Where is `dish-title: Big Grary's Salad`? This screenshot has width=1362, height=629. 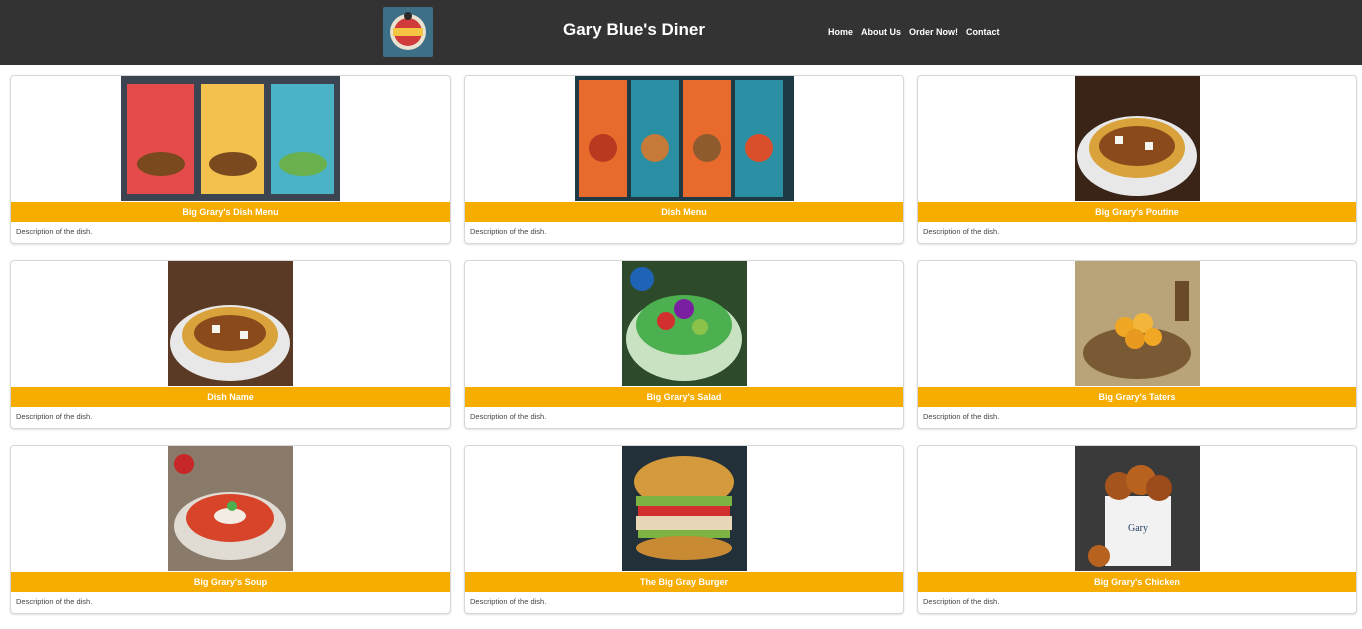 dish-title: Big Grary's Salad is located at coordinates (684, 397).